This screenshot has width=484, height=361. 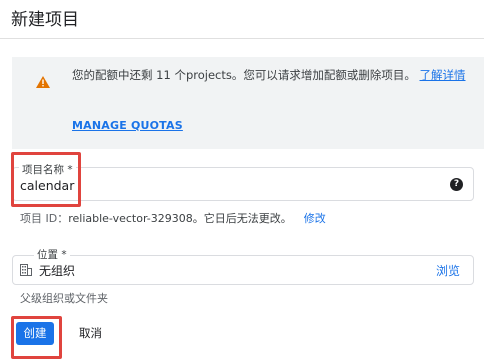 I want to click on header-divider, so click(x=242, y=38).